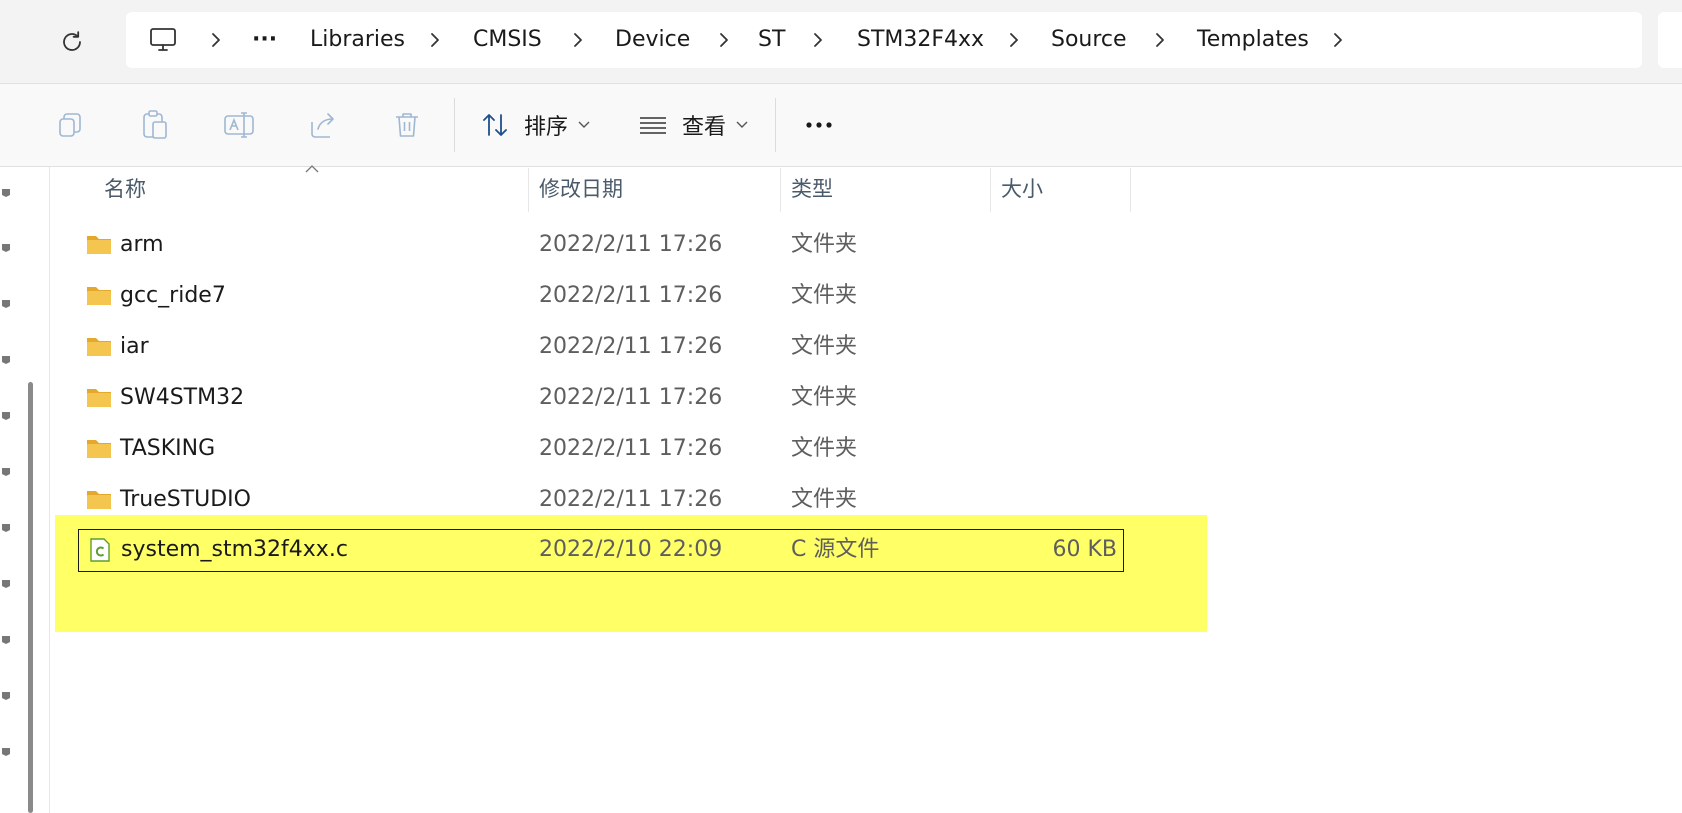 The height and width of the screenshot is (813, 1682). What do you see at coordinates (546, 127) in the screenshot?
I see `sort-label: 排序` at bounding box center [546, 127].